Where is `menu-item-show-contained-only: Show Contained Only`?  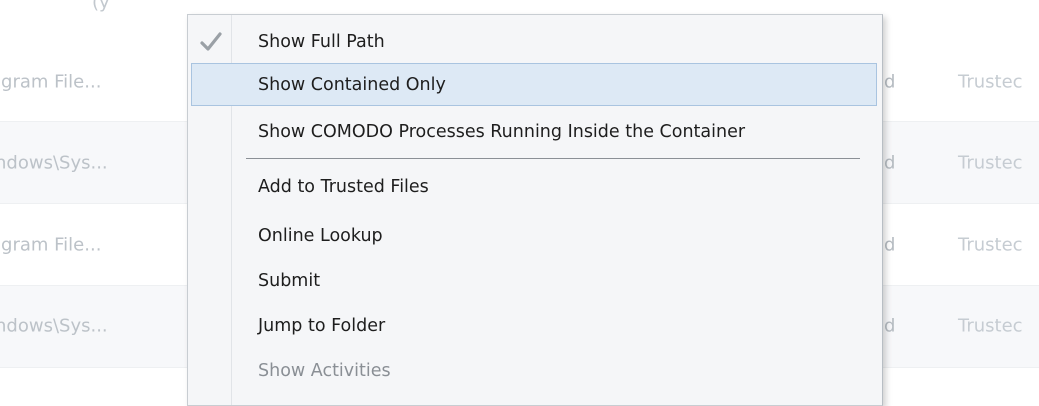 menu-item-show-contained-only: Show Contained Only is located at coordinates (534, 84).